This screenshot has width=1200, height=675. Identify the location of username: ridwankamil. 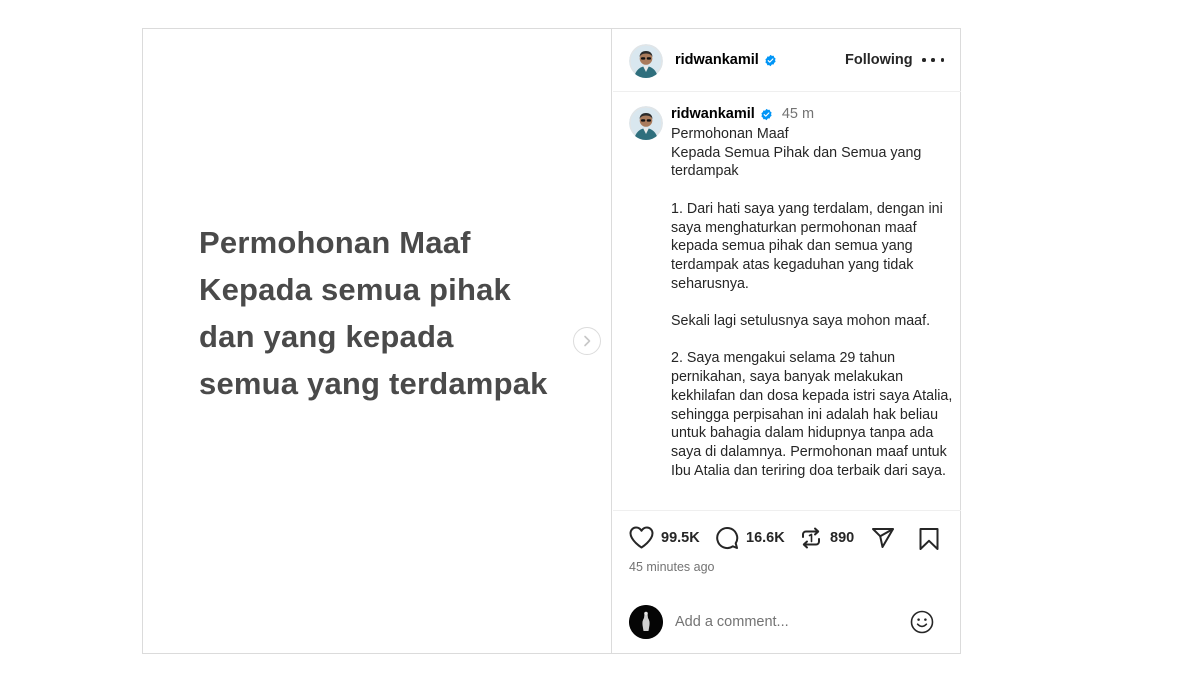
(717, 60).